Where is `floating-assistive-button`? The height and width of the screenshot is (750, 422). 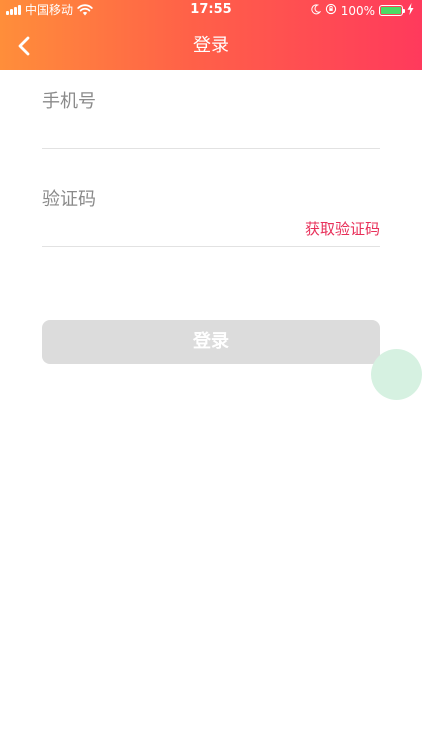
floating-assistive-button is located at coordinates (396, 374).